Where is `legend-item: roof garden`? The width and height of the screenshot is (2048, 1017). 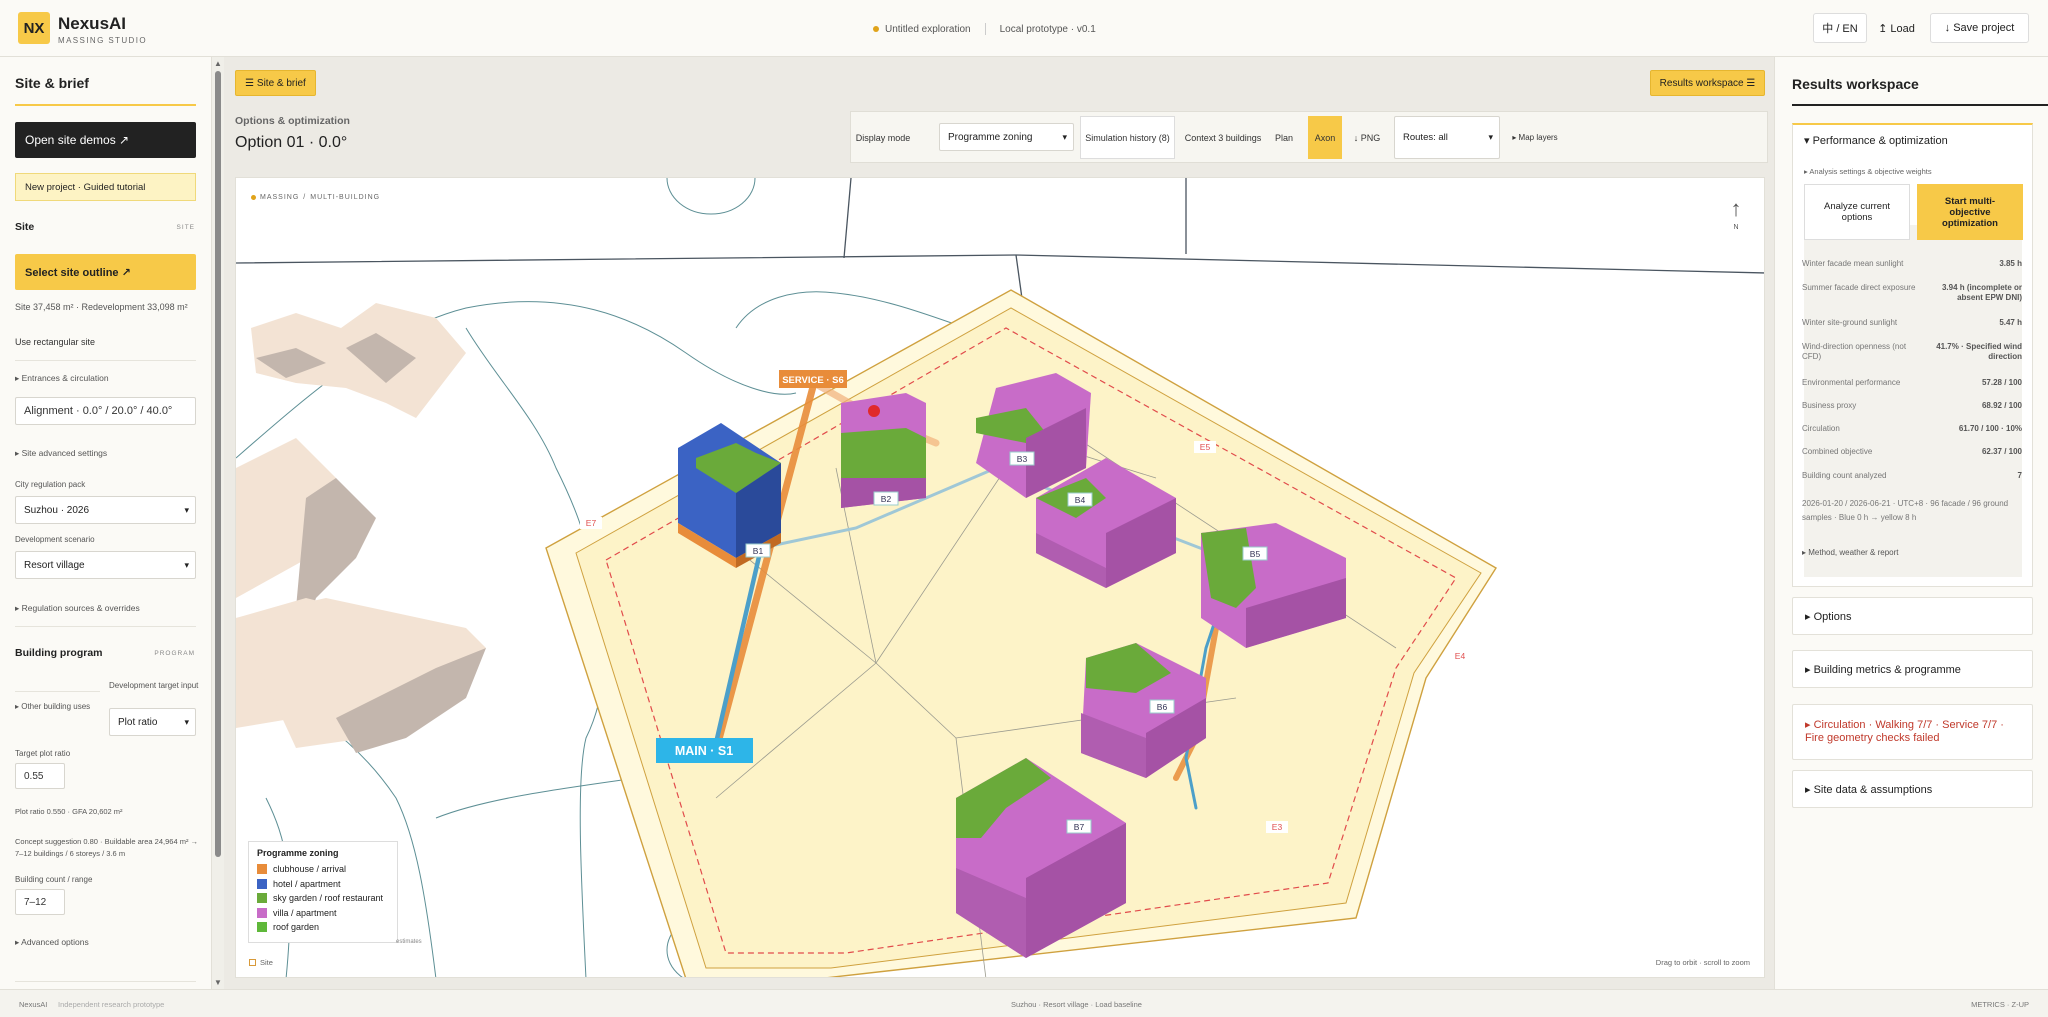 legend-item: roof garden is located at coordinates (323, 927).